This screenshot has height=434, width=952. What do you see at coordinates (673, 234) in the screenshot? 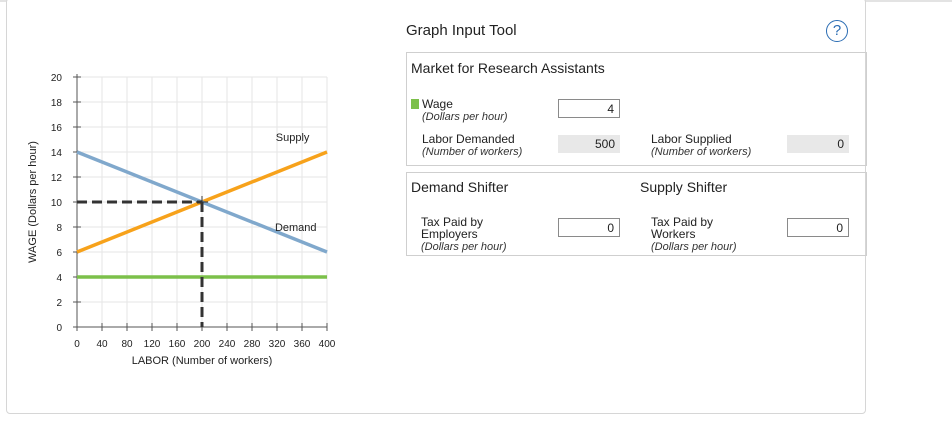
I see `worker-tax-label-line2: Workers` at bounding box center [673, 234].